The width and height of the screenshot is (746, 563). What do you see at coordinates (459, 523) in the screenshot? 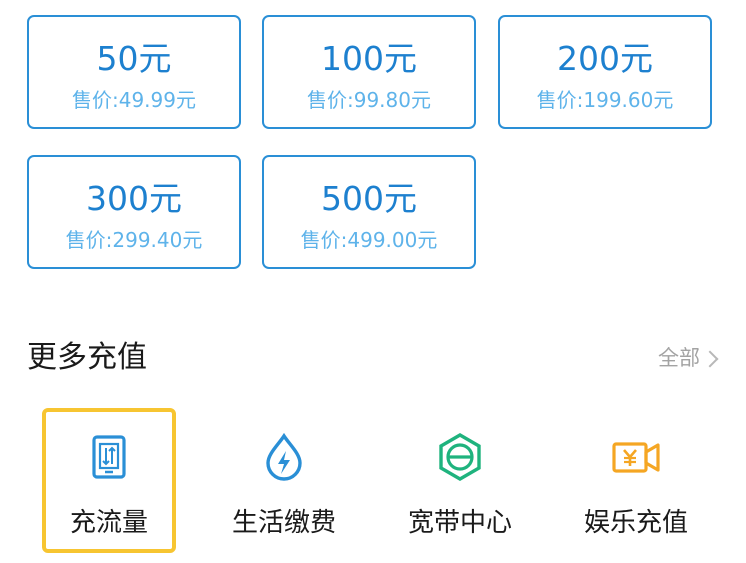
I see `service-label: 宽带中心` at bounding box center [459, 523].